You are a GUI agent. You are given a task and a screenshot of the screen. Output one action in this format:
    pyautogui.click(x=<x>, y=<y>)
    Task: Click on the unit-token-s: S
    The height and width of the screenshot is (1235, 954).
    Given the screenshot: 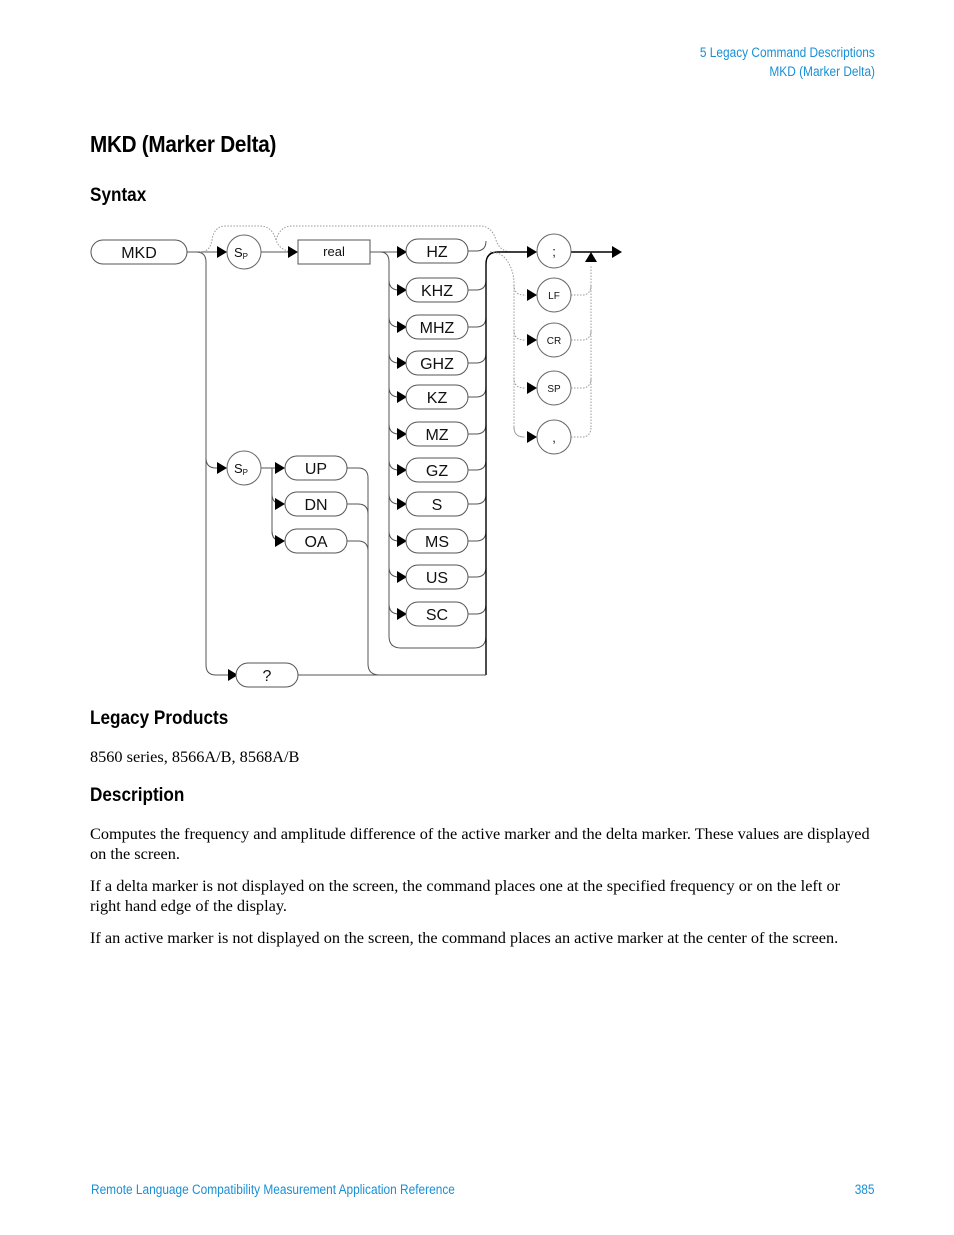 What is the action you would take?
    pyautogui.click(x=437, y=504)
    